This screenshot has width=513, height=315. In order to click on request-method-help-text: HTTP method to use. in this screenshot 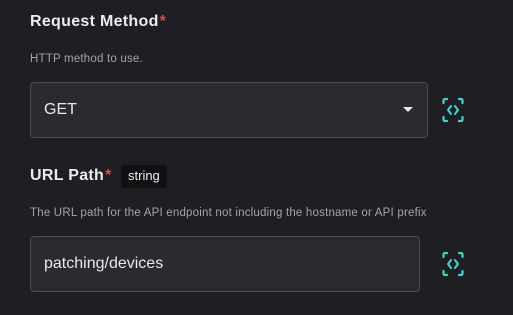, I will do `click(86, 59)`.